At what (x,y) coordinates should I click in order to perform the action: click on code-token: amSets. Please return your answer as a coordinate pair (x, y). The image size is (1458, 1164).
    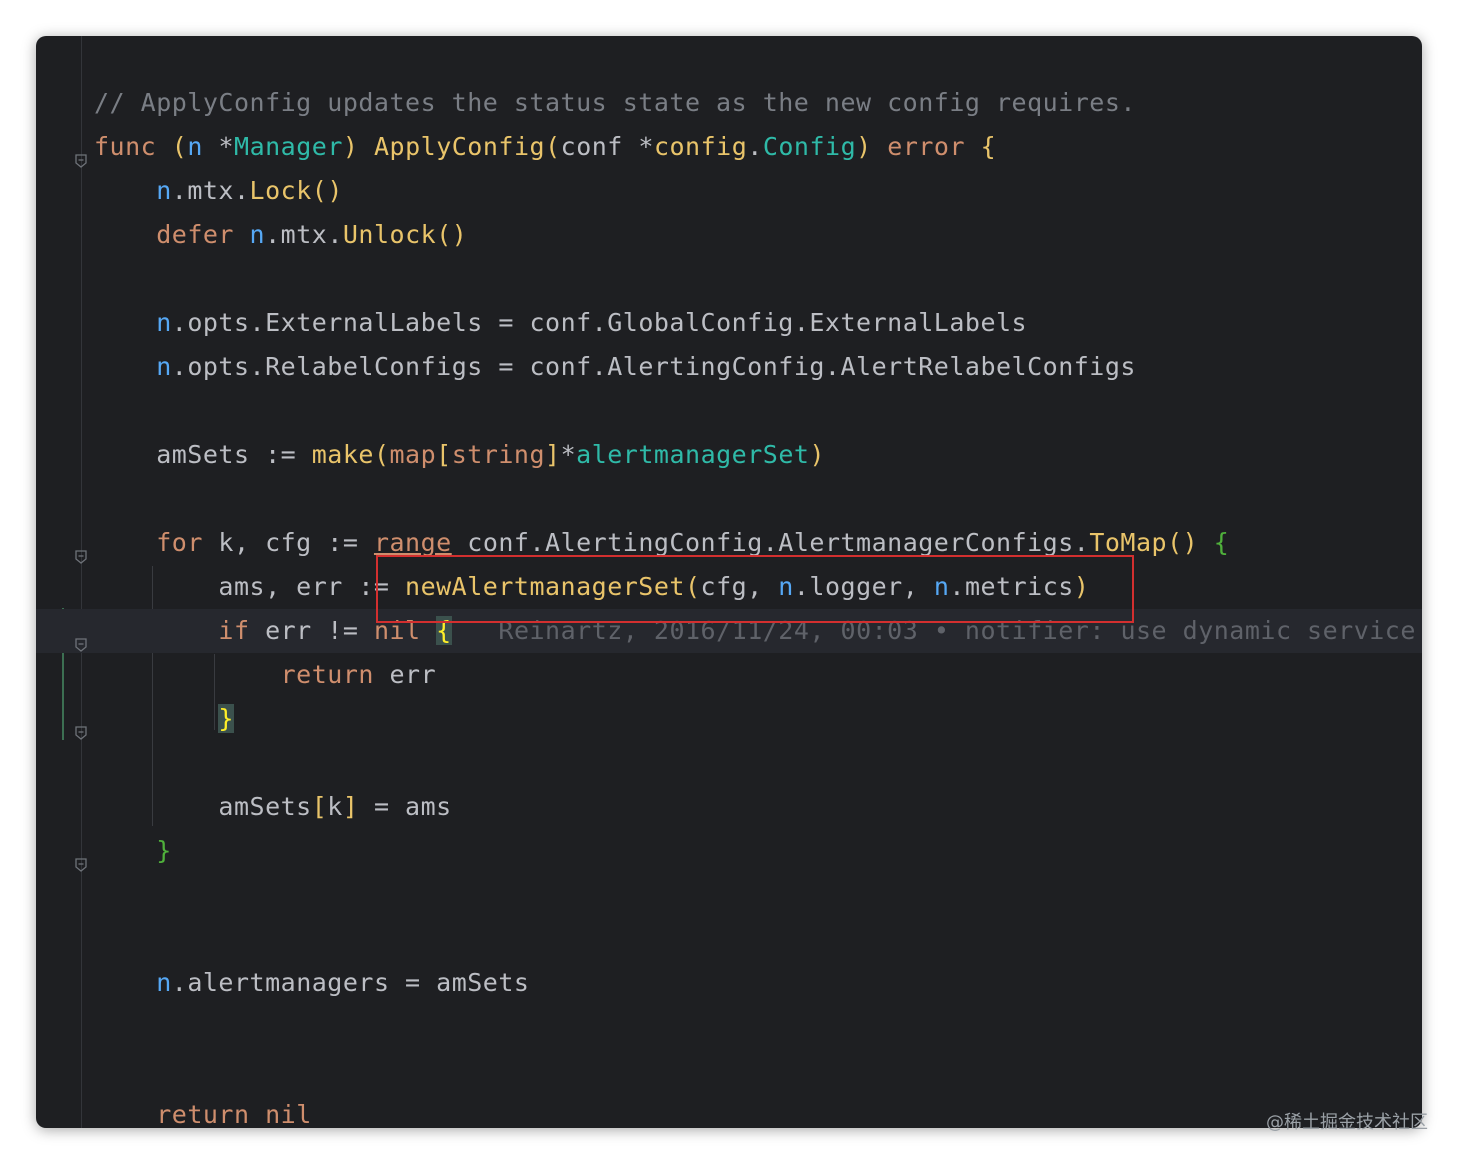
    Looking at the image, I should click on (203, 806).